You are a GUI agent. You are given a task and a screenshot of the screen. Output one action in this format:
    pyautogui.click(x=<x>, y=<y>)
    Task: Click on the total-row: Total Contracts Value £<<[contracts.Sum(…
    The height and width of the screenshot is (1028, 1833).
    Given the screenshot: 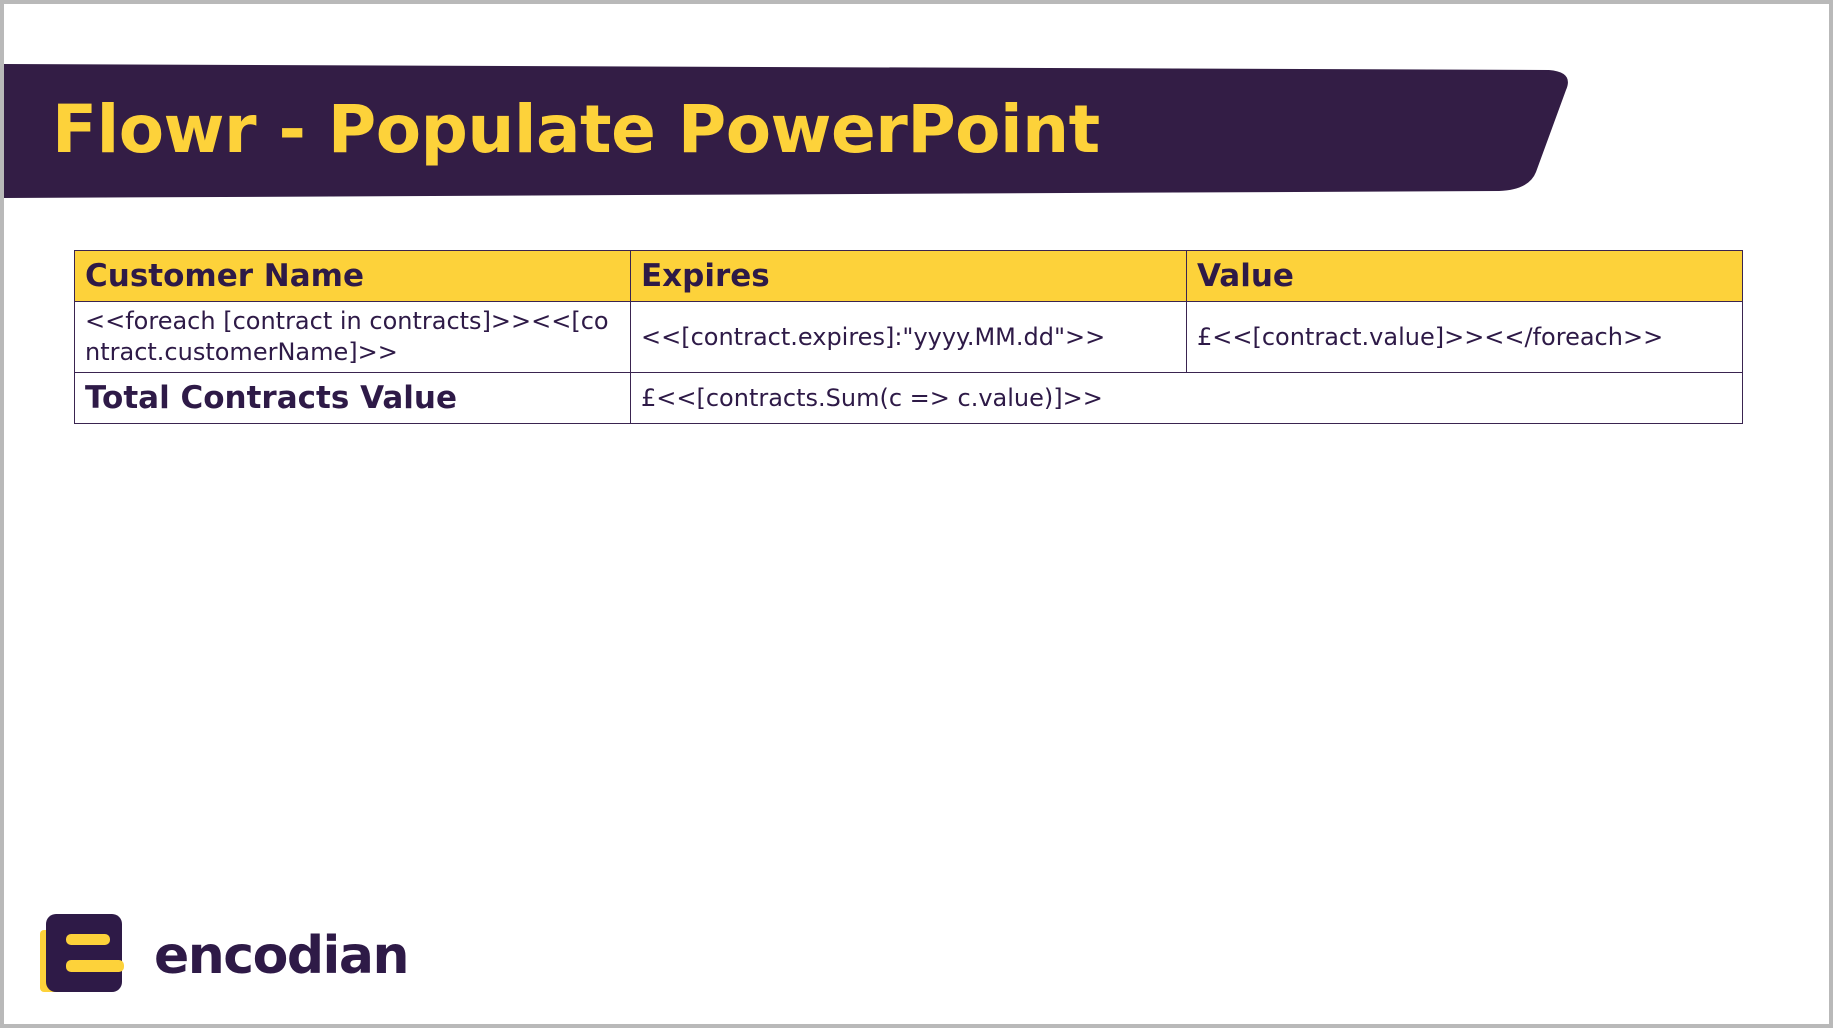 What is the action you would take?
    pyautogui.click(x=908, y=398)
    